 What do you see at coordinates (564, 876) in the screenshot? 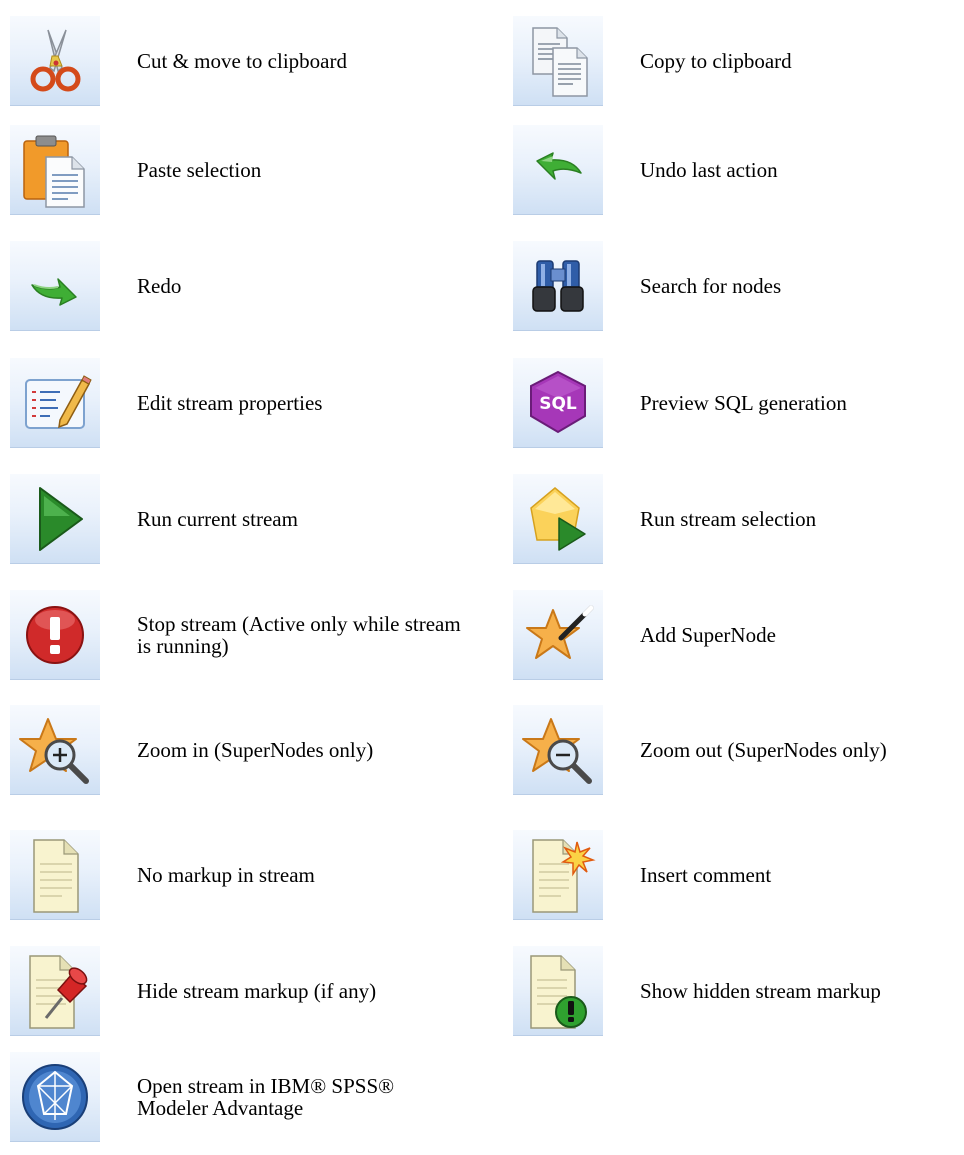
I see `insert-comment-icon` at bounding box center [564, 876].